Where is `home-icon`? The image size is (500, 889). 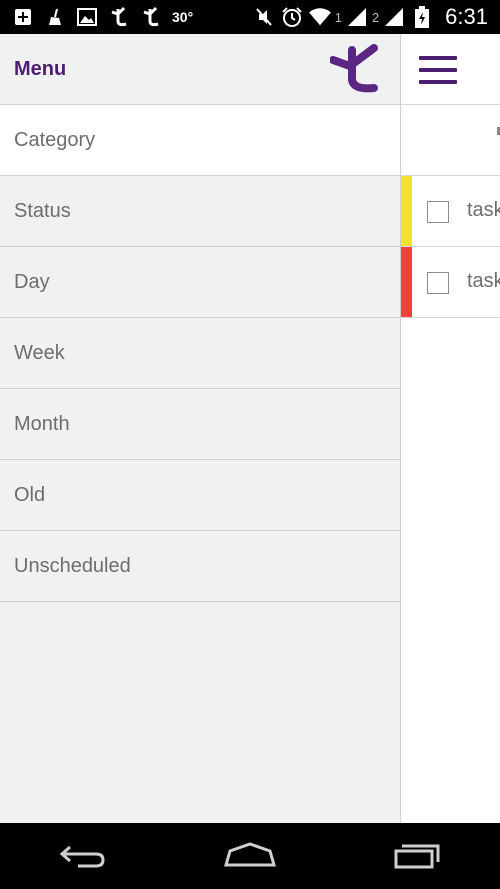
home-icon is located at coordinates (250, 856).